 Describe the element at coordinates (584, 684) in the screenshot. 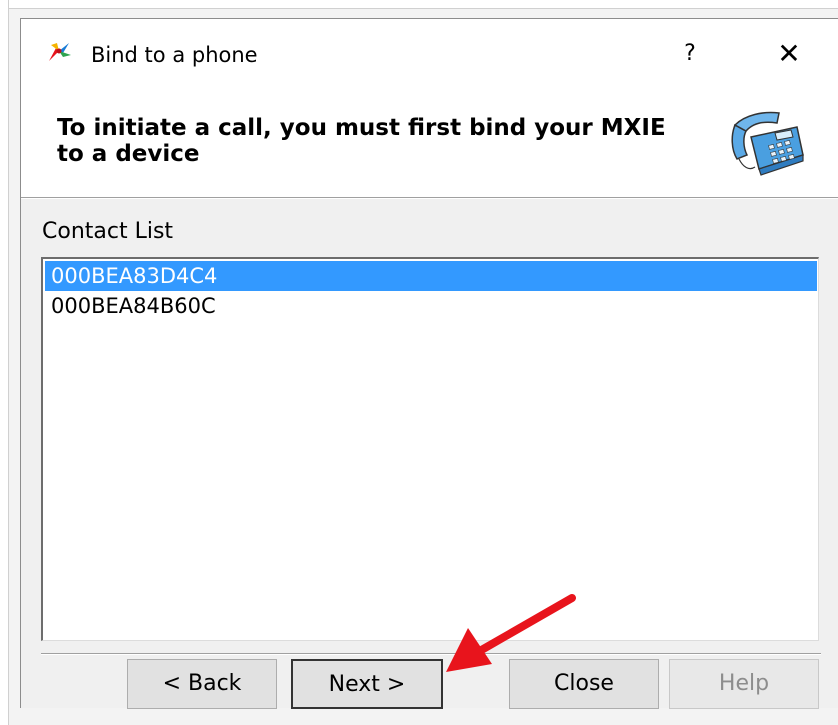

I see `close-button: Close` at that location.